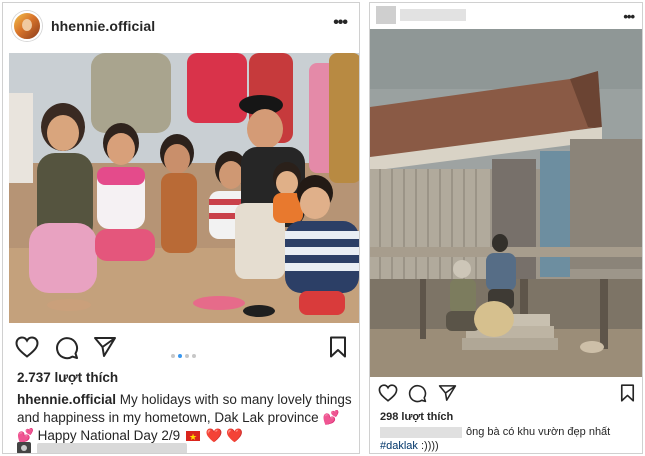 This screenshot has height=456, width=645. Describe the element at coordinates (67, 377) in the screenshot. I see `likes-count: 2.737 lượt thích` at that location.